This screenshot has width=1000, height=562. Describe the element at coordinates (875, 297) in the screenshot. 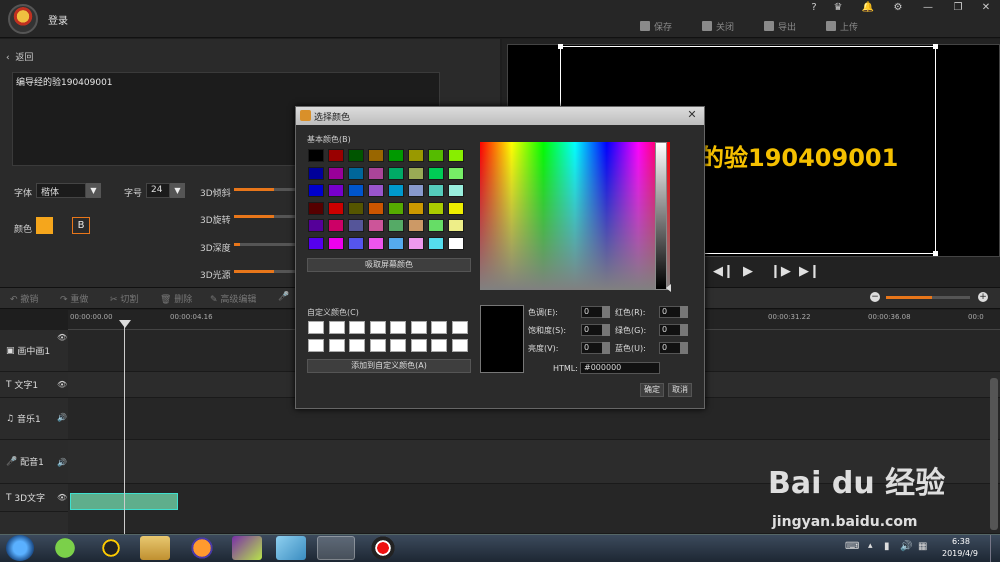

I see `zoom-out-icon: −` at that location.